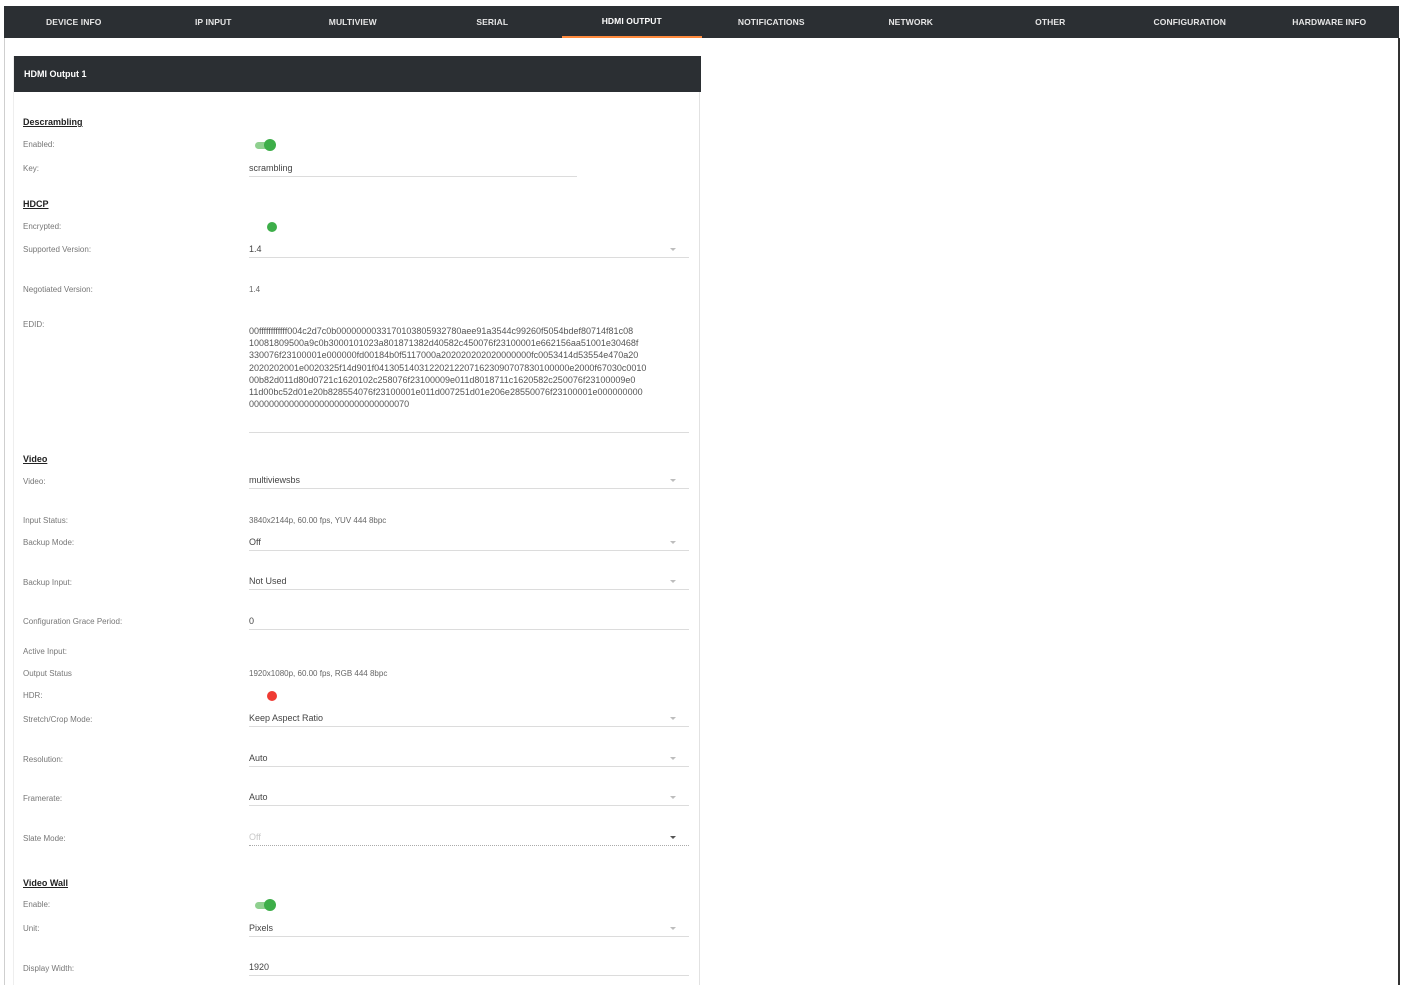 This screenshot has width=1403, height=985. What do you see at coordinates (469, 758) in the screenshot?
I see `resolution-select: Auto` at bounding box center [469, 758].